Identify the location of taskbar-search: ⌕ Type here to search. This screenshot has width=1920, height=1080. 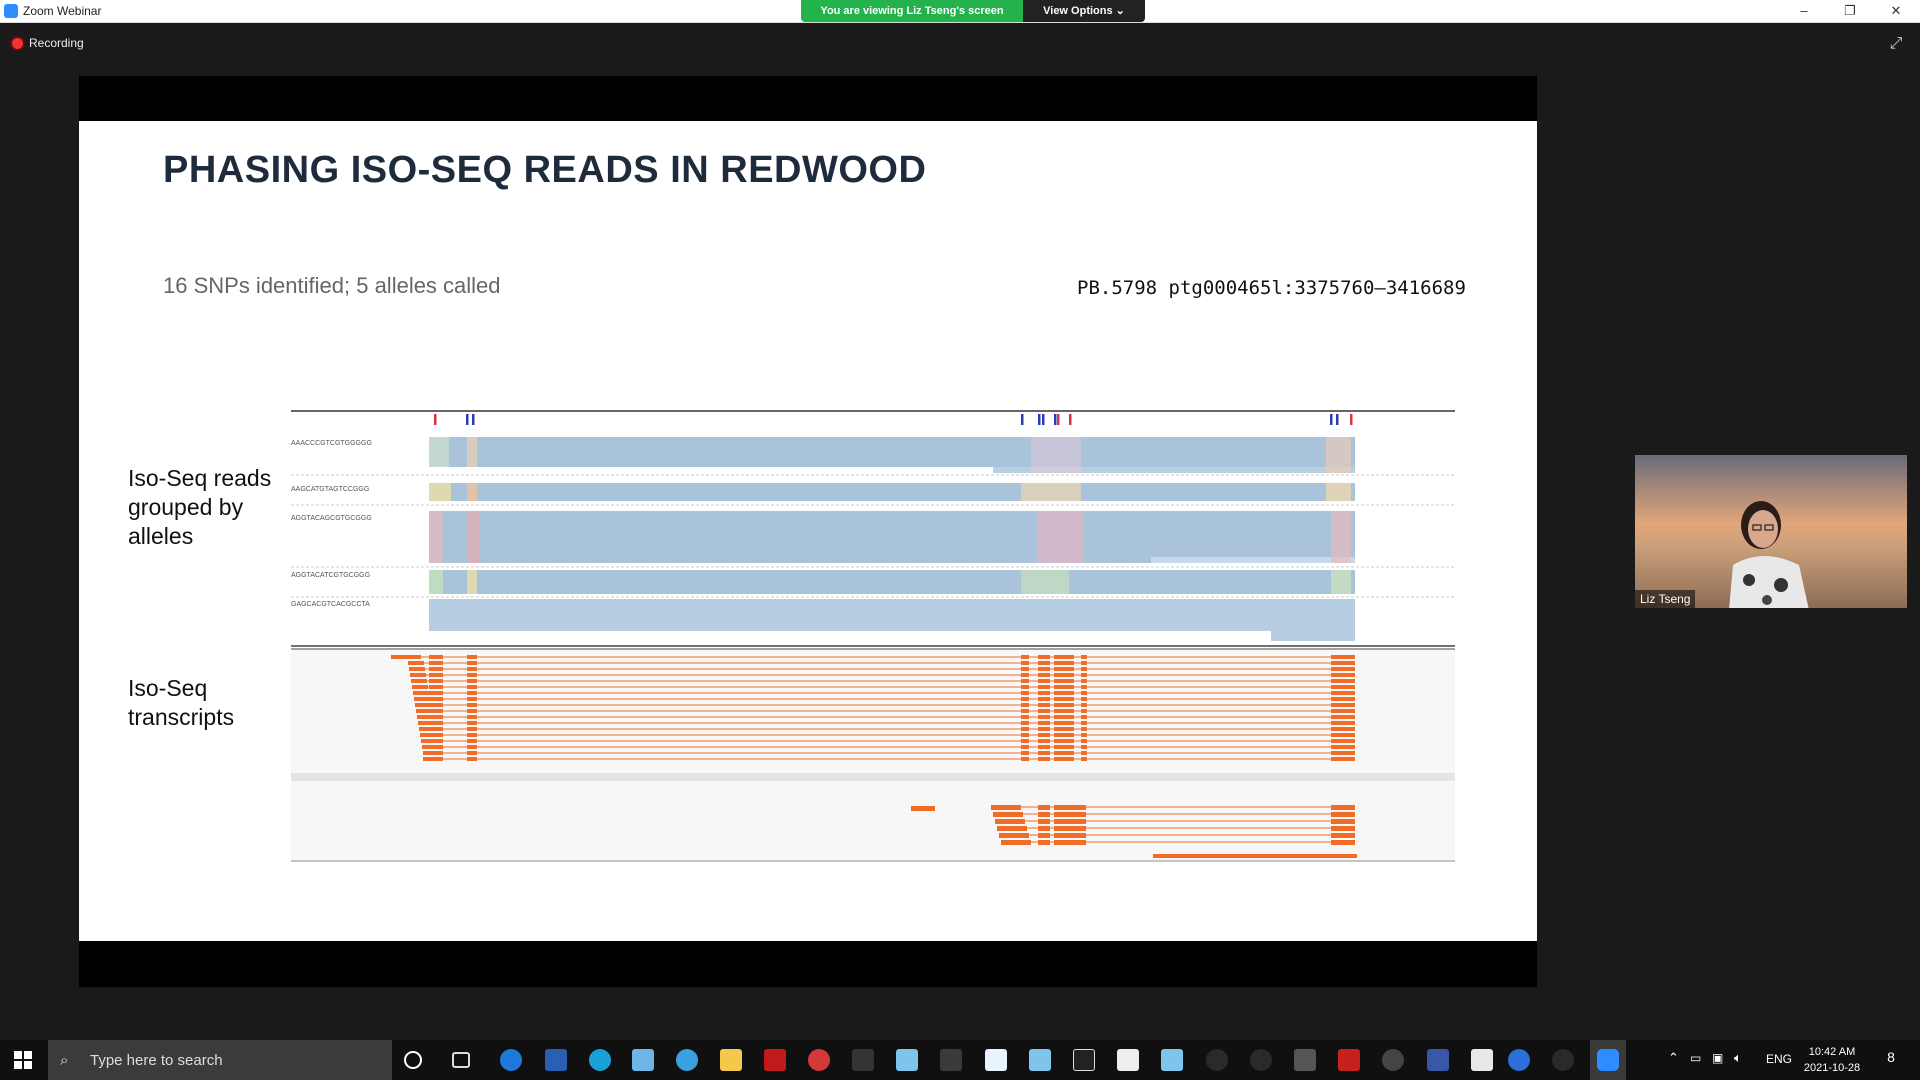
(220, 1060).